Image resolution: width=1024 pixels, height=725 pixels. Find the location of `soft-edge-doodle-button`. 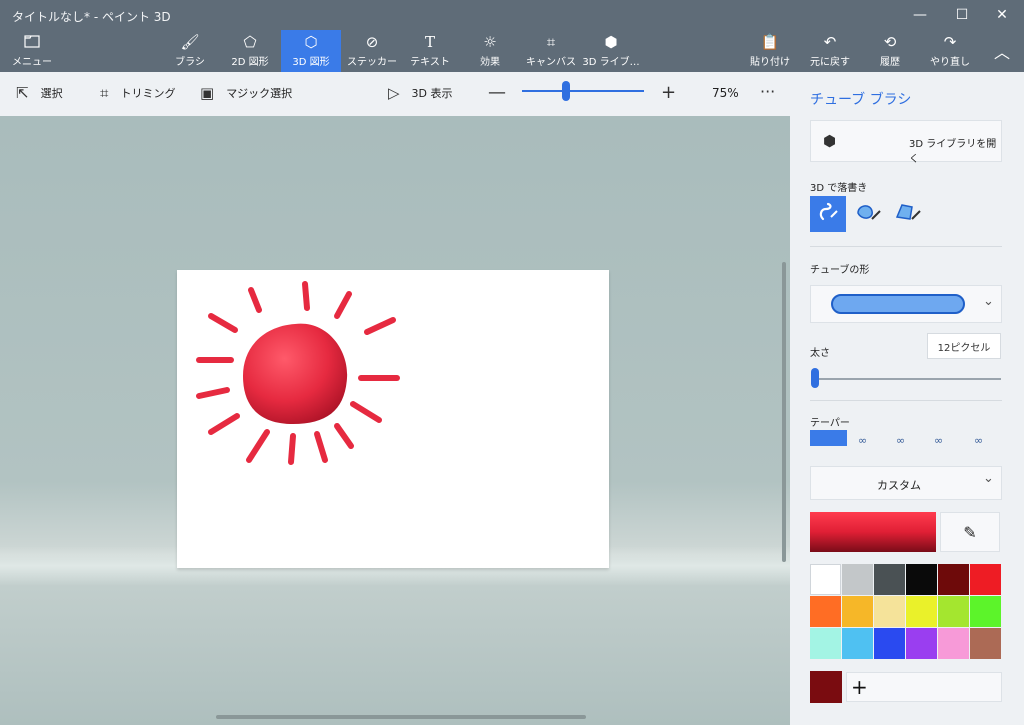

soft-edge-doodle-button is located at coordinates (868, 214).